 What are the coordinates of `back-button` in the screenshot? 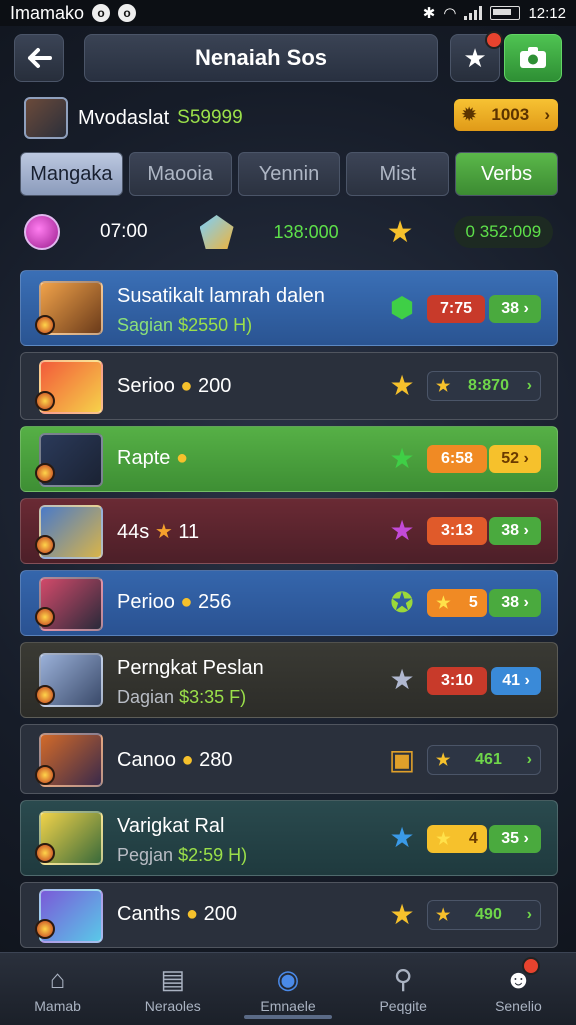 It's located at (39, 58).